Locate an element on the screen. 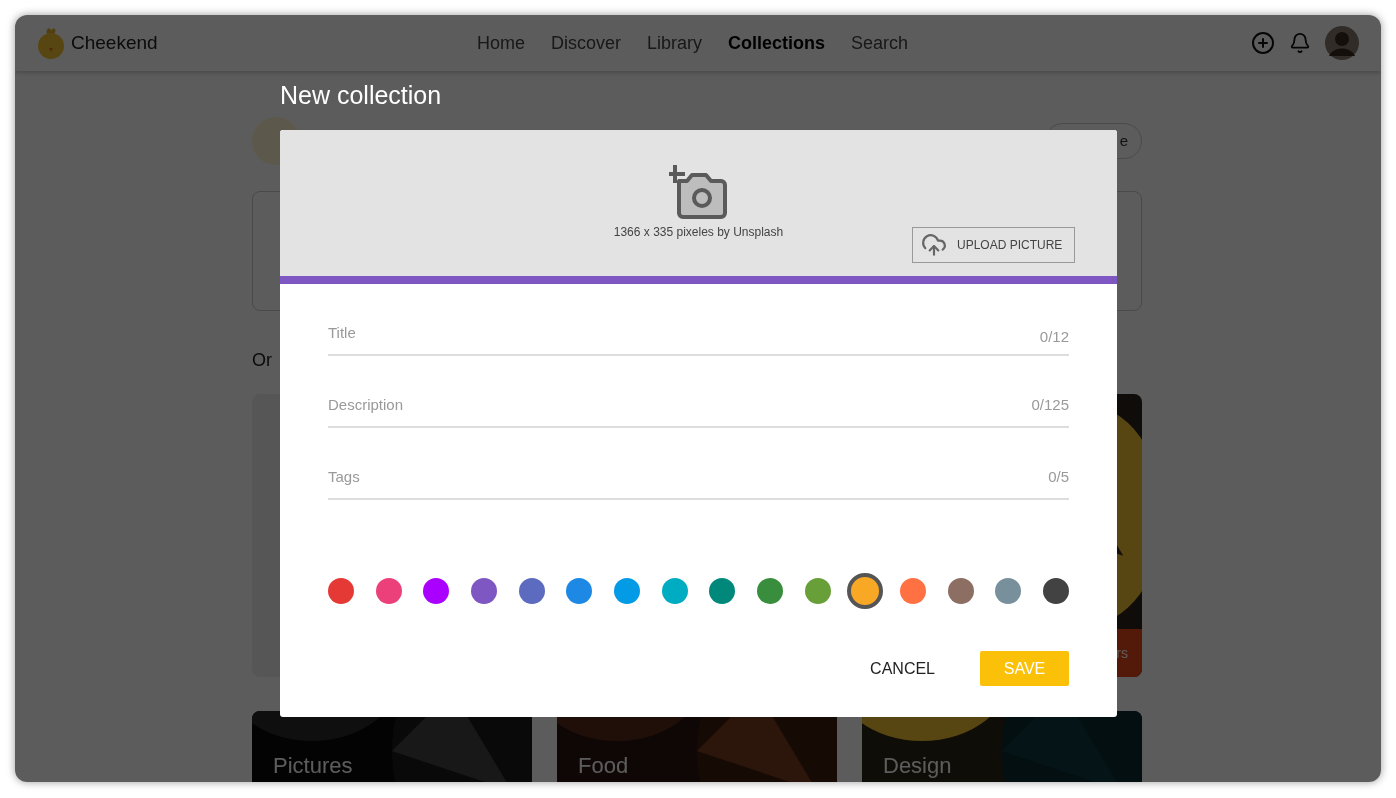 This screenshot has height=798, width=1396. character-counter: 0/125 is located at coordinates (1050, 404).